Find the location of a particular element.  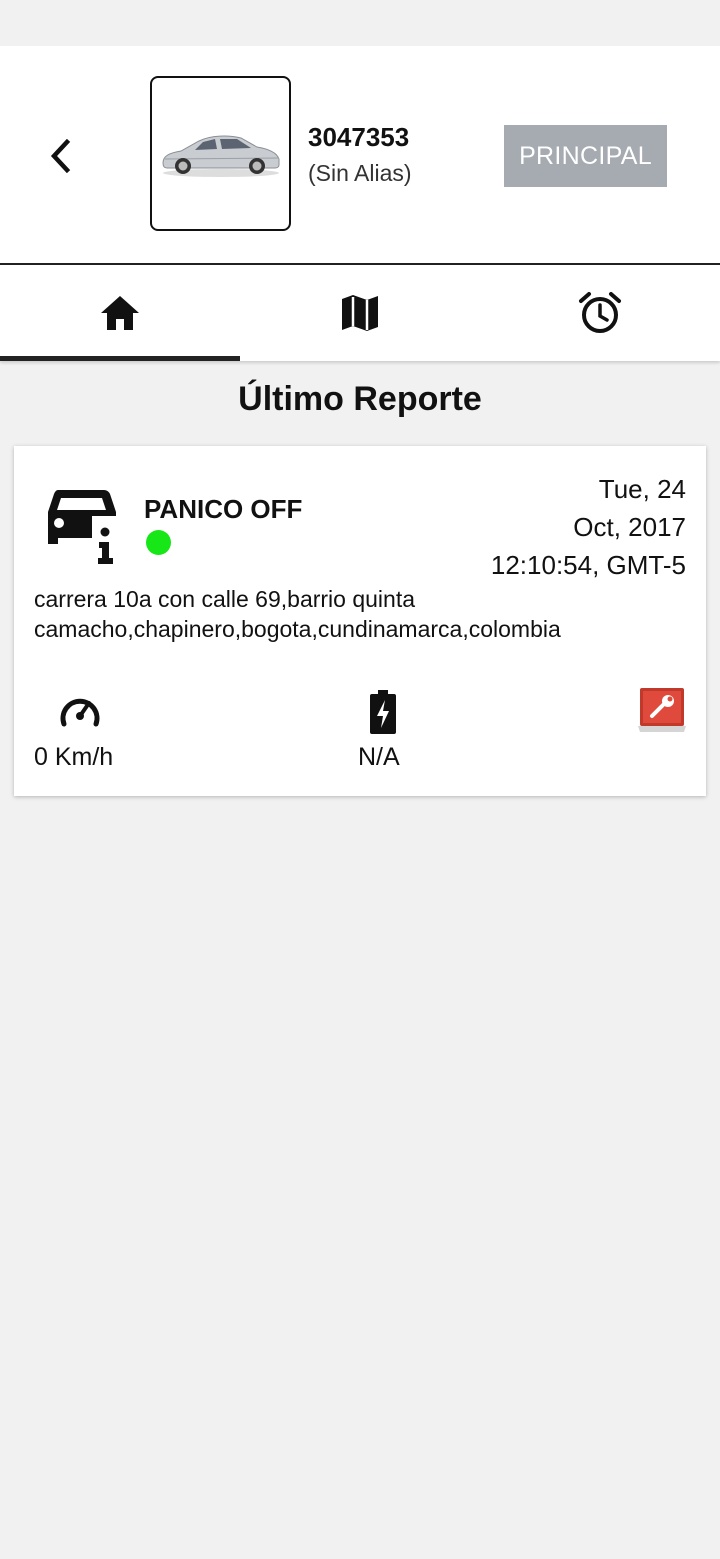

chevron-left-icon is located at coordinates (60, 156).